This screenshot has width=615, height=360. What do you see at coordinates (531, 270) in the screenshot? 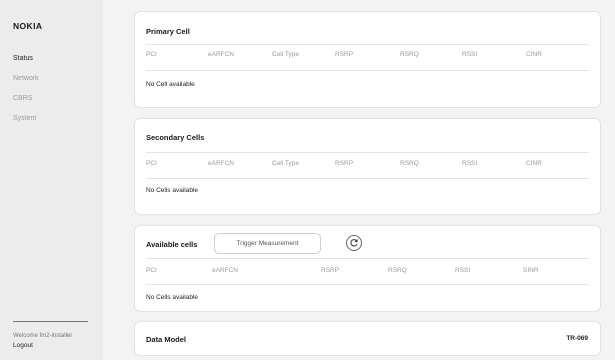
I see `column-header-sinr: SINR` at bounding box center [531, 270].